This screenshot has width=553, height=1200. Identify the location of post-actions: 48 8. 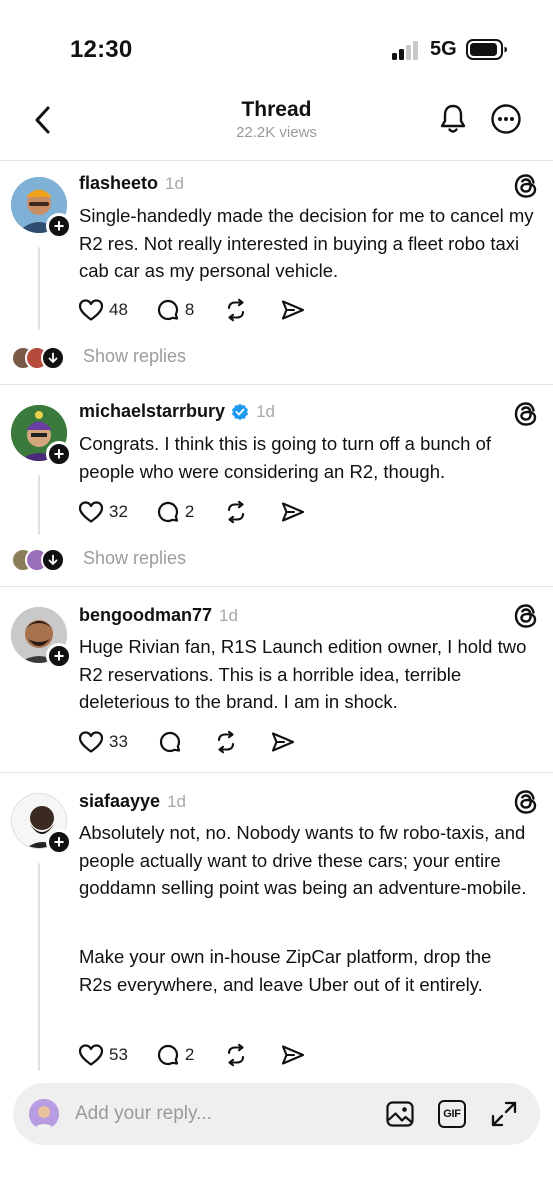
(192, 310).